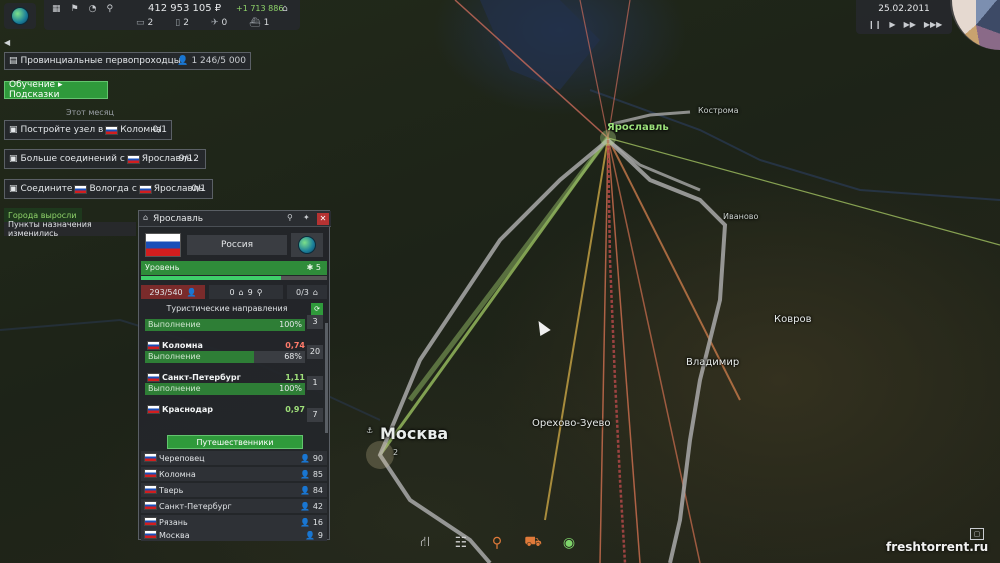 Image resolution: width=1000 pixels, height=563 pixels. I want to click on traveler-row: Тверь 👤 84, so click(234, 490).